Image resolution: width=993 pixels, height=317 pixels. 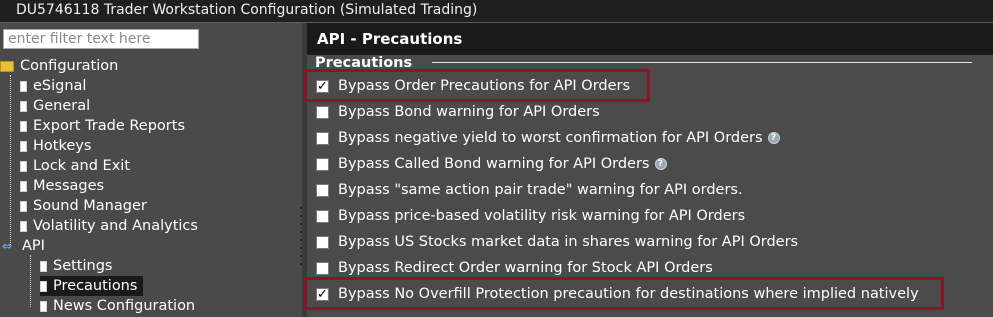 I want to click on tree-item-sound-manager: Sound Manager, so click(x=83, y=206).